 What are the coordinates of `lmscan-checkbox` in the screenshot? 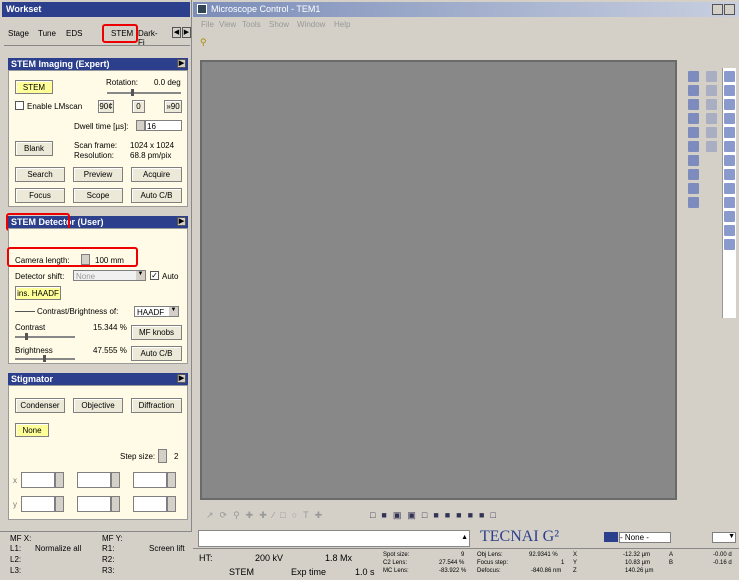 It's located at (19, 105).